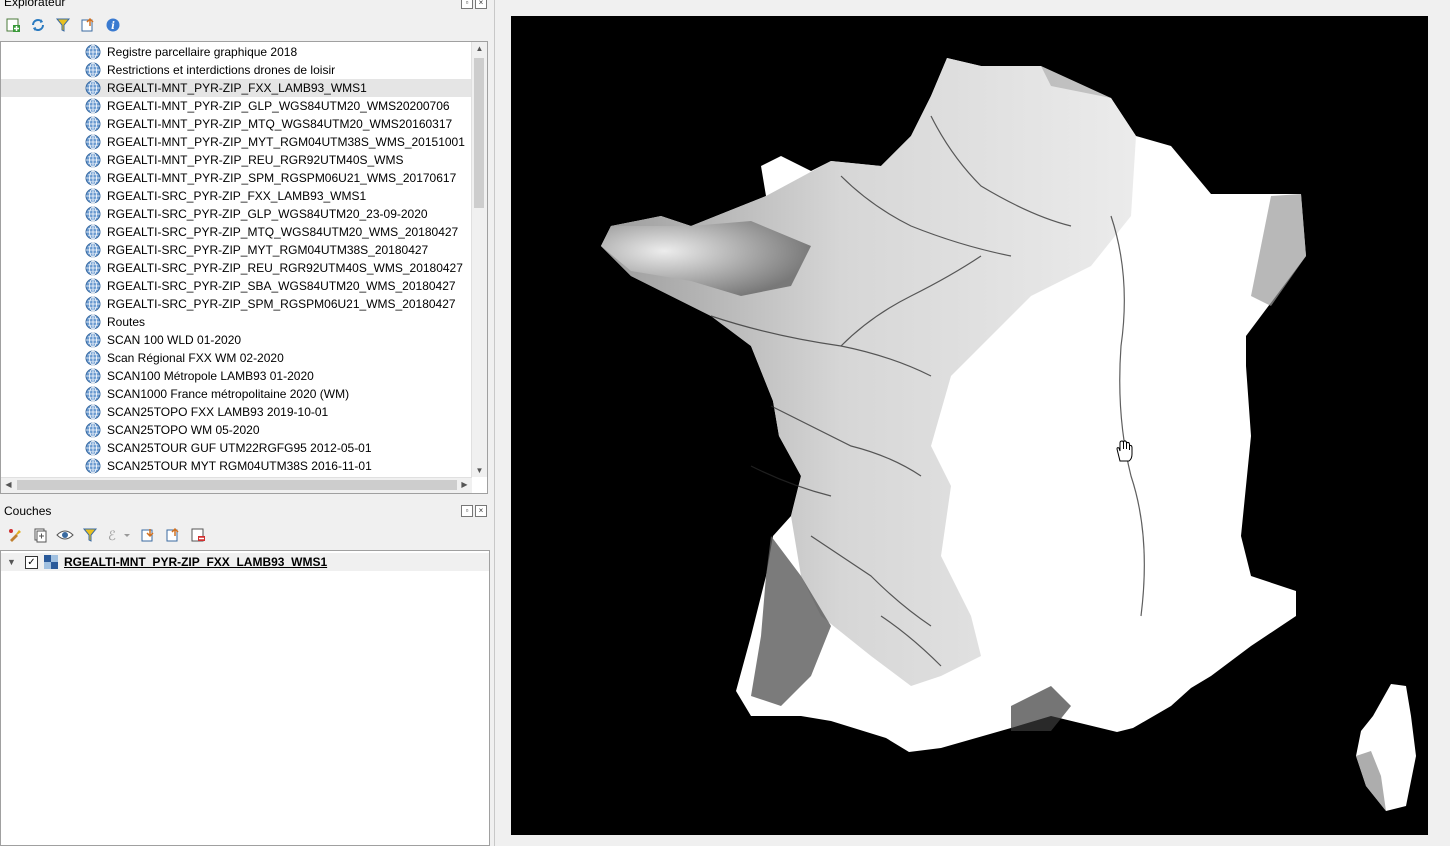 This screenshot has width=1450, height=846. I want to click on explorer-item-label: RGEALTI-MNT_PYR-ZIP_REU_RGR92UTM40S_WMS, so click(255, 160).